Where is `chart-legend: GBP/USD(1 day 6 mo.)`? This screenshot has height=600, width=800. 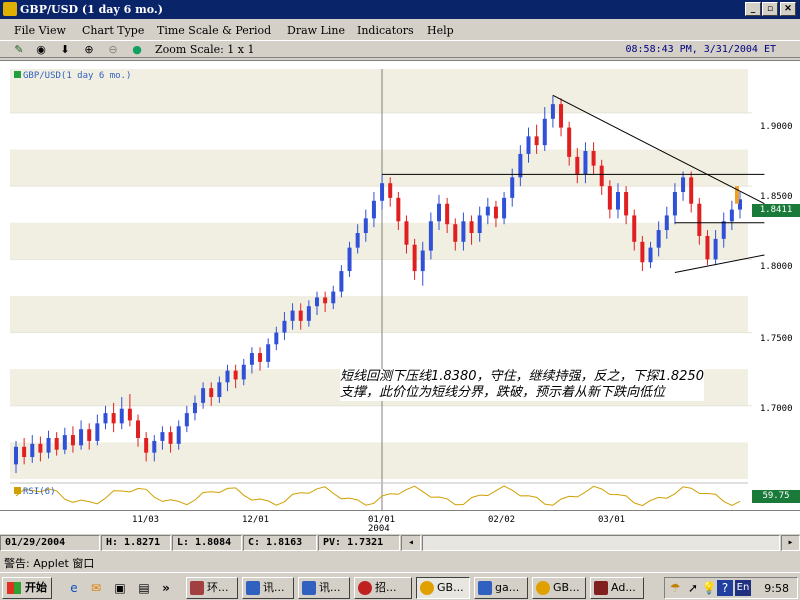
chart-legend: GBP/USD(1 day 6 mo.) is located at coordinates (72, 76).